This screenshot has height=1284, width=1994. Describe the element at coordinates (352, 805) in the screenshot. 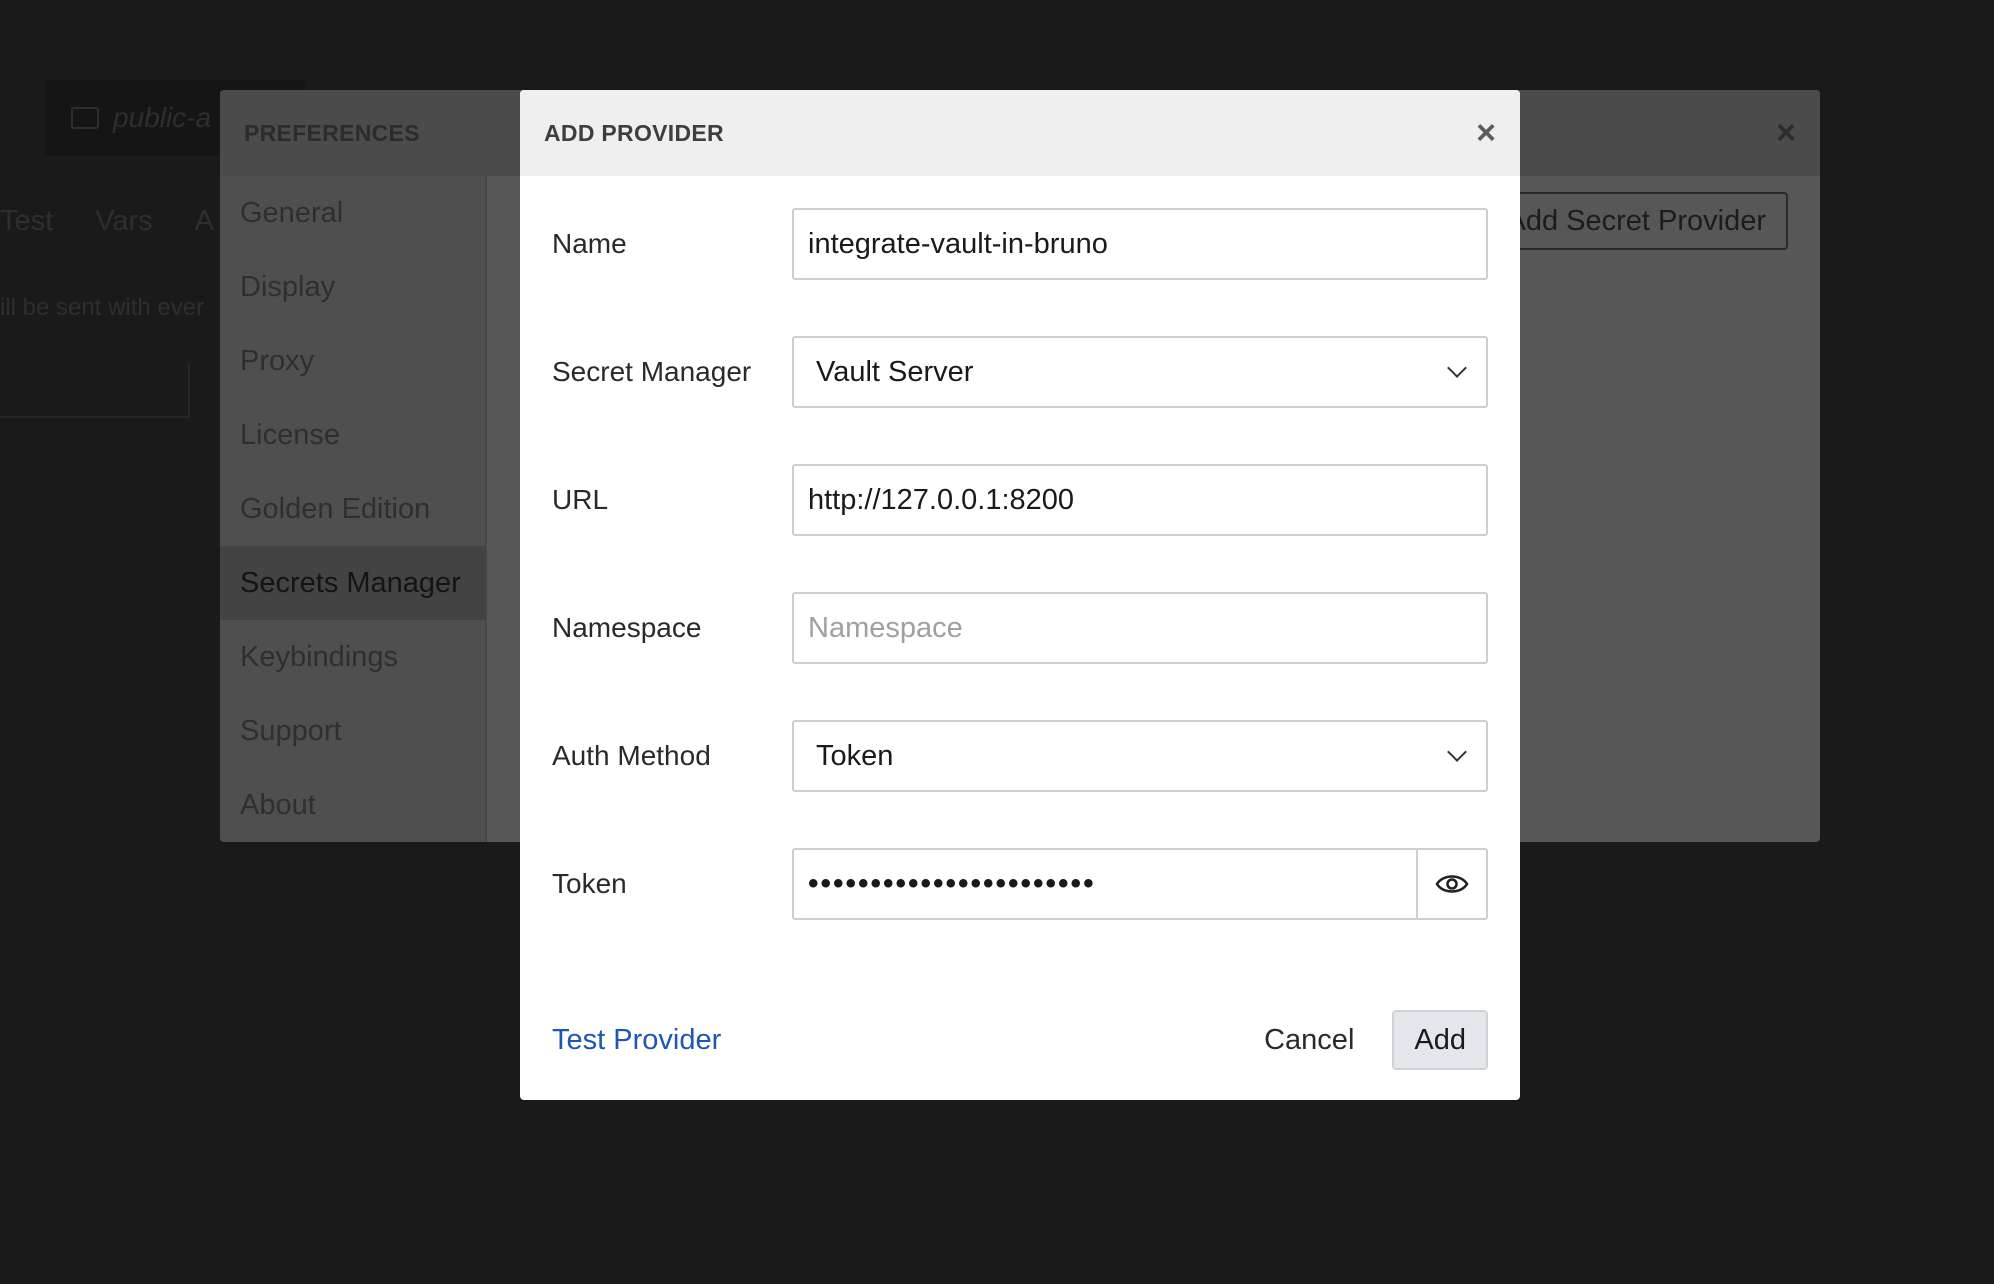

I see `sidebar-item-about: About` at that location.